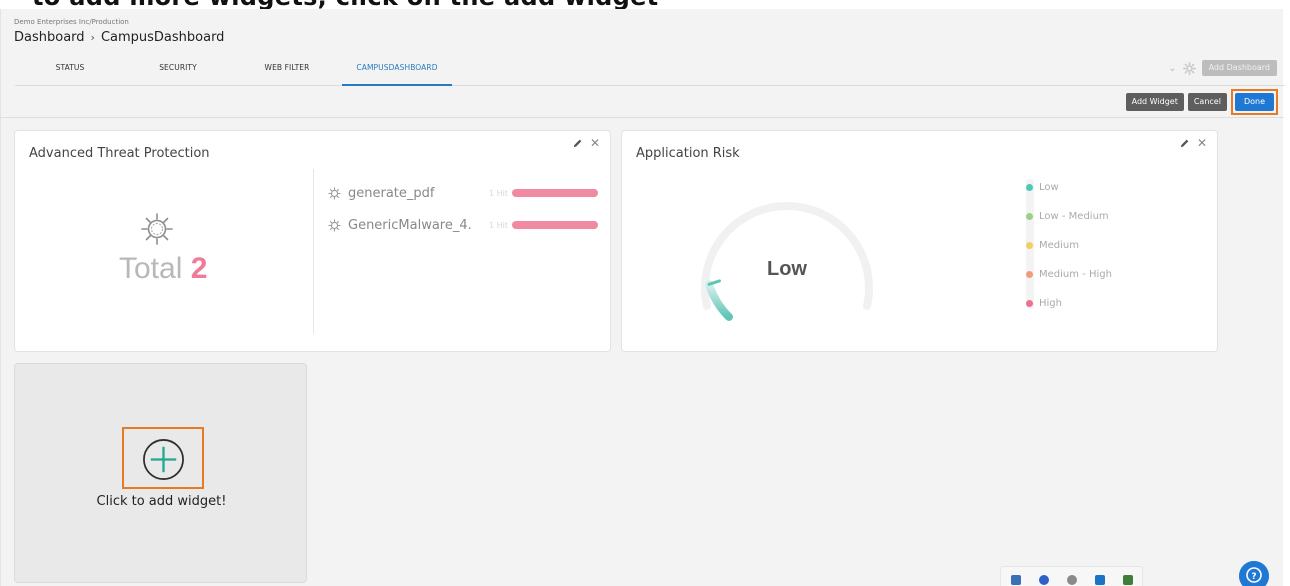 The height and width of the screenshot is (586, 1290). What do you see at coordinates (151, 268) in the screenshot?
I see `total-label: Total` at bounding box center [151, 268].